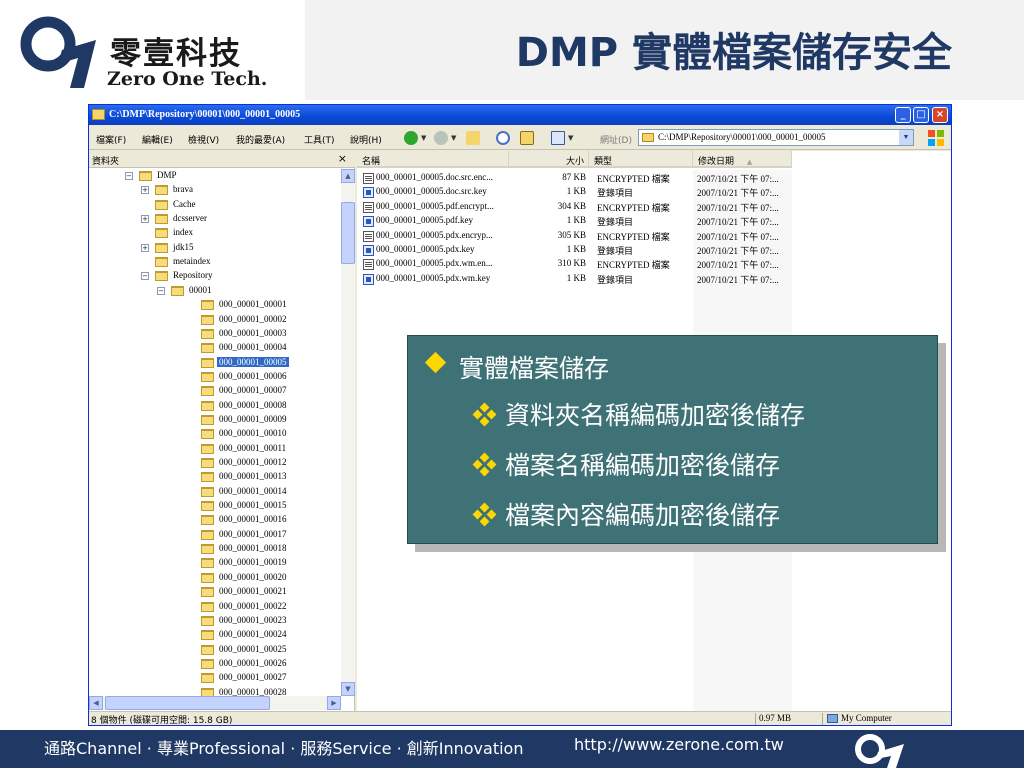 This screenshot has width=1024, height=768. I want to click on menu-favorites: 我的最愛(A), so click(260, 139).